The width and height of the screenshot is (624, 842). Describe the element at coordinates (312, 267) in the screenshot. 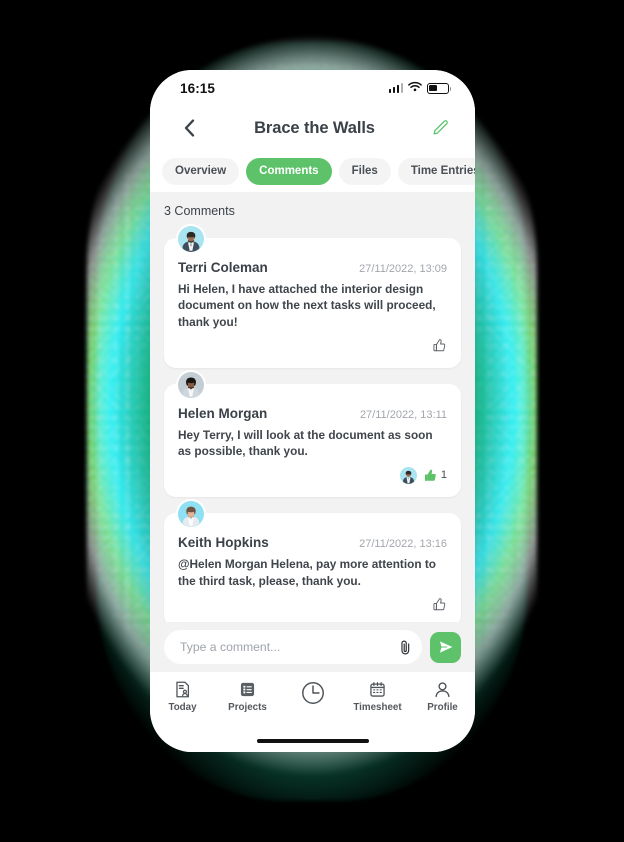

I see `comment-meta-row: Terri Coleman 27/11/2022, 13:09` at that location.